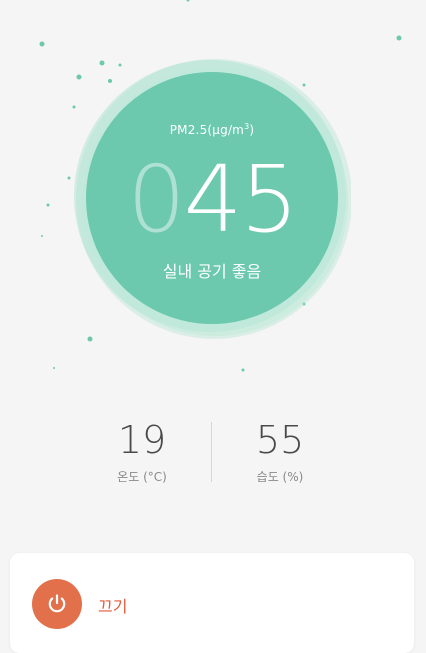  I want to click on humidity-stat: 55 습도 (%), so click(280, 451).